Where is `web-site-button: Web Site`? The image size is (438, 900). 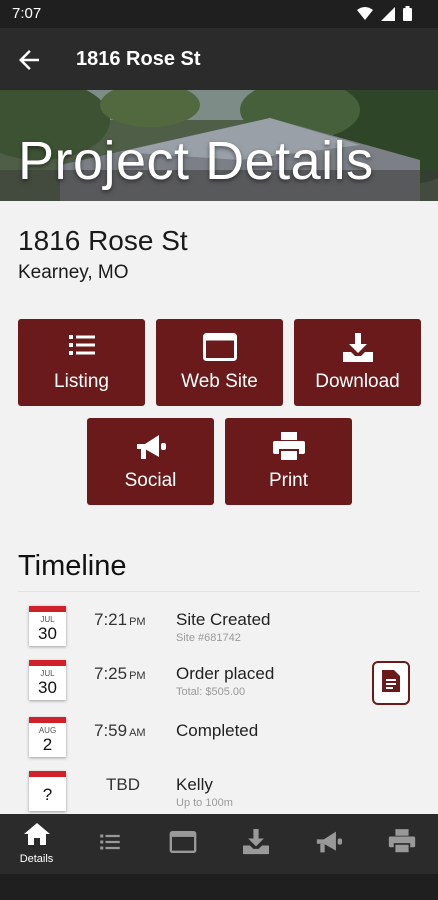 web-site-button: Web Site is located at coordinates (219, 362).